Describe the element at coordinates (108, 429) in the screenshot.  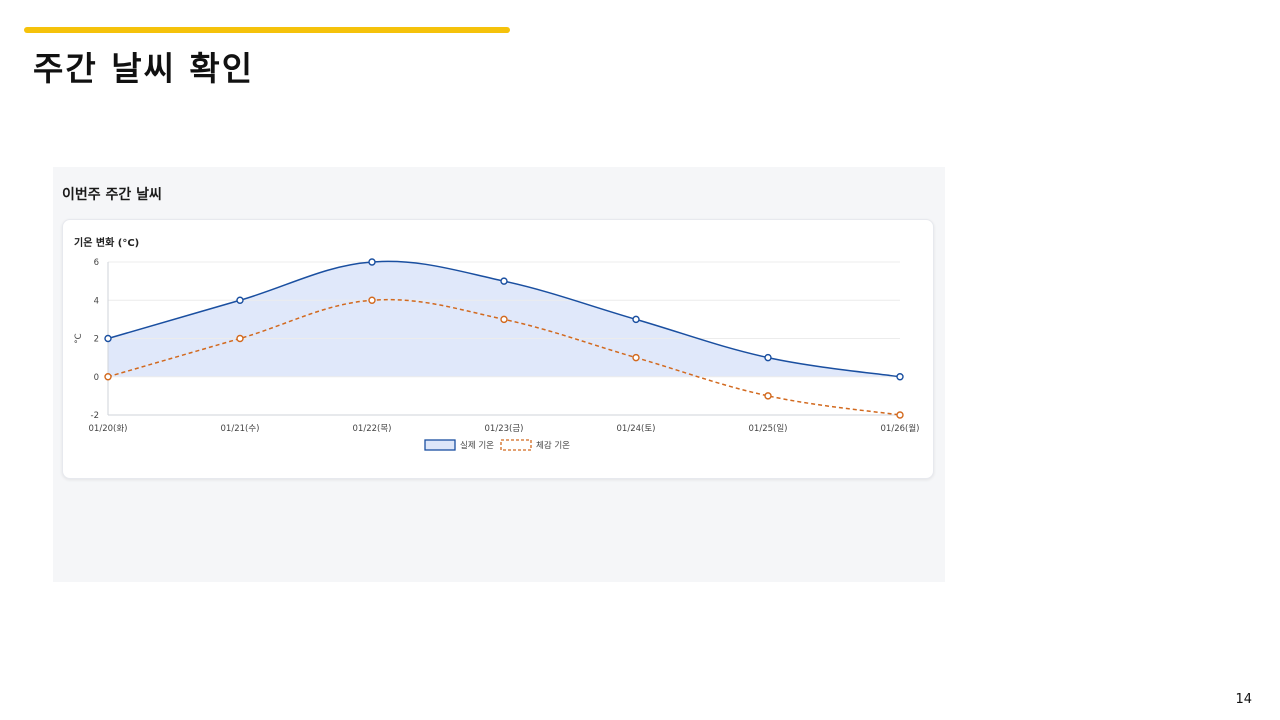
I see `x-tick-label: 01/20(화)` at that location.